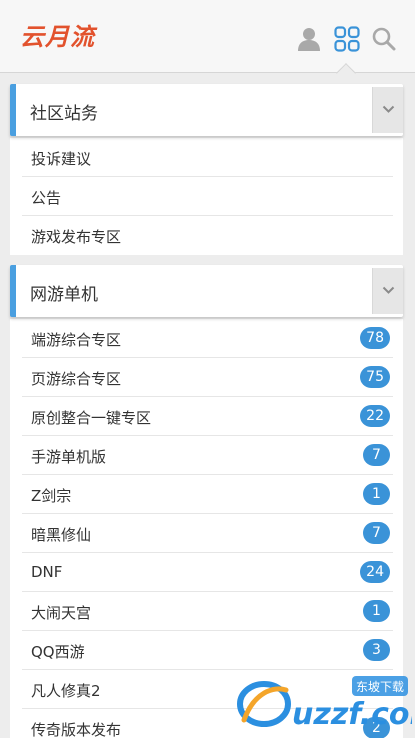 The width and height of the screenshot is (415, 738). I want to click on list-item-complaints: 投诉建议, so click(207, 157).